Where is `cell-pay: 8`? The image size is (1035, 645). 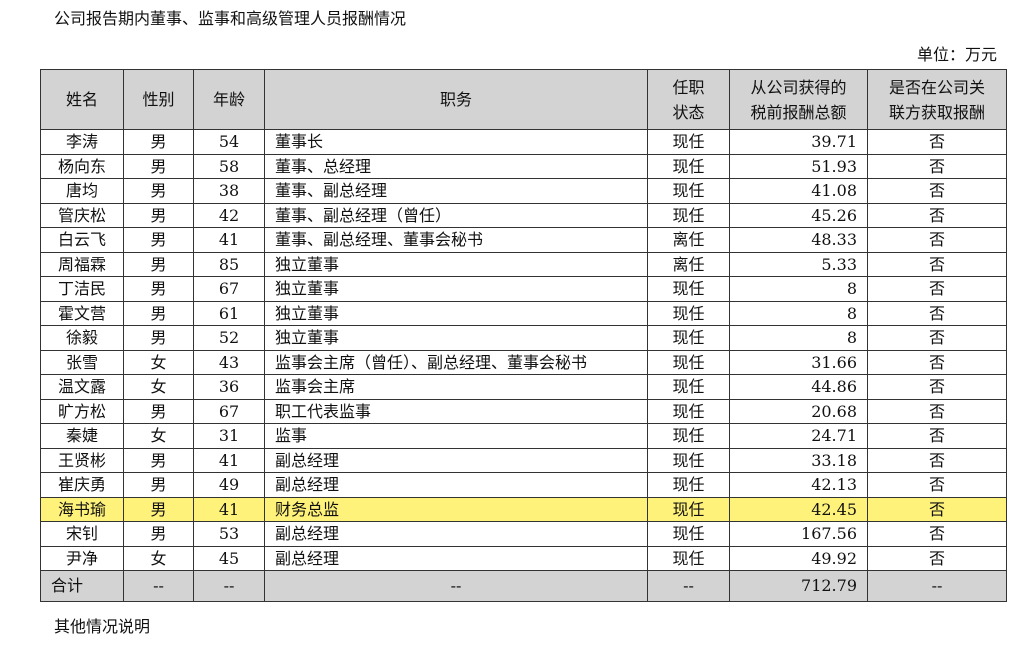 cell-pay: 8 is located at coordinates (798, 289).